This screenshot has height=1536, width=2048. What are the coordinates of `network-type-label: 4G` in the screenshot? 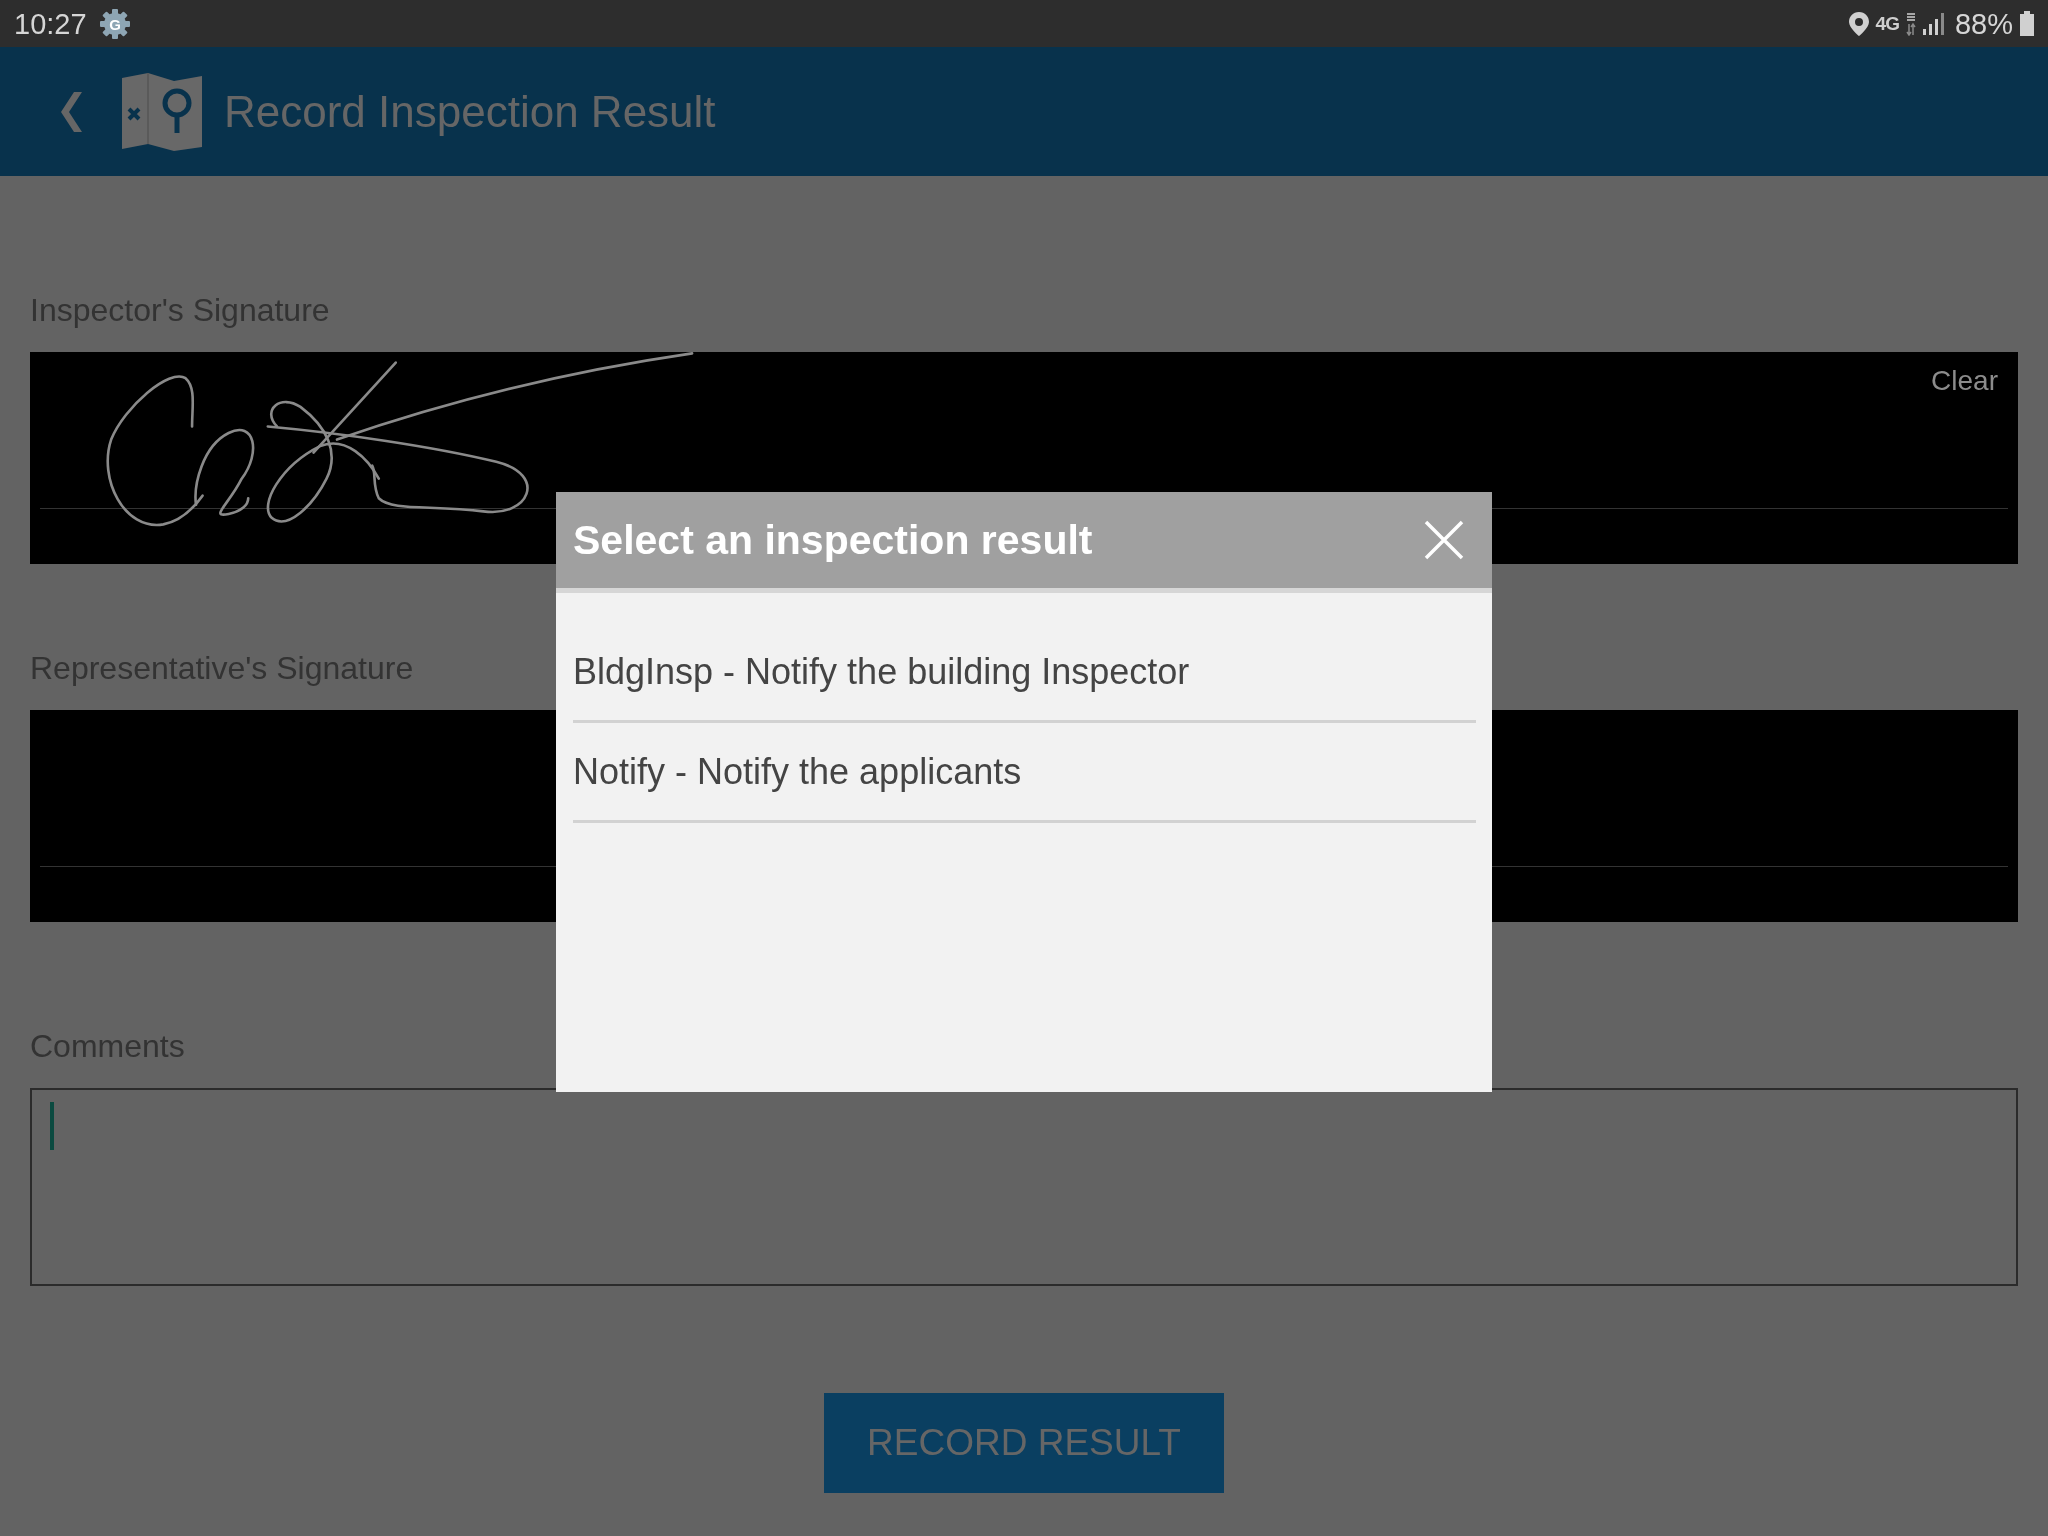 It's located at (1887, 23).